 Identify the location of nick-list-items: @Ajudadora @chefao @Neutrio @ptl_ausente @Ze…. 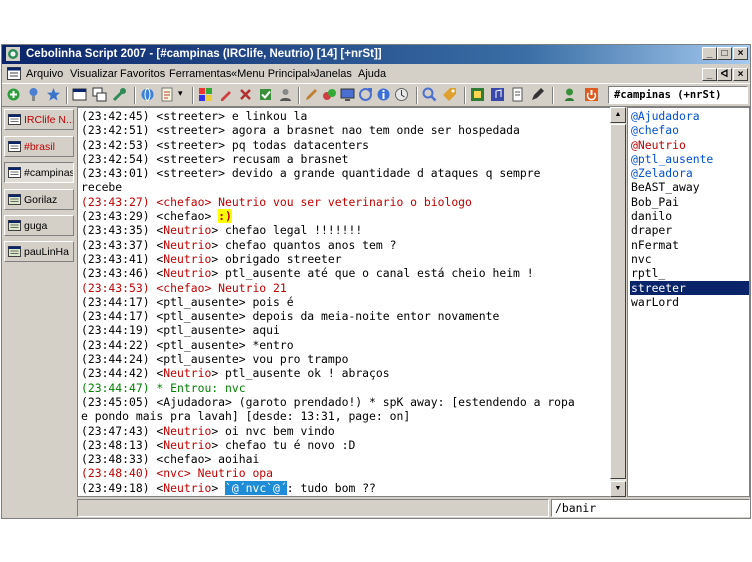
(689, 209).